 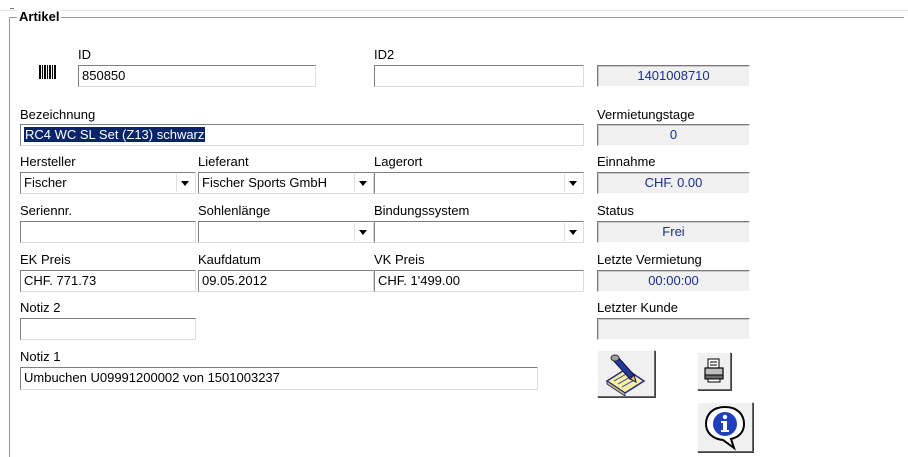 What do you see at coordinates (479, 76) in the screenshot?
I see `id2-input` at bounding box center [479, 76].